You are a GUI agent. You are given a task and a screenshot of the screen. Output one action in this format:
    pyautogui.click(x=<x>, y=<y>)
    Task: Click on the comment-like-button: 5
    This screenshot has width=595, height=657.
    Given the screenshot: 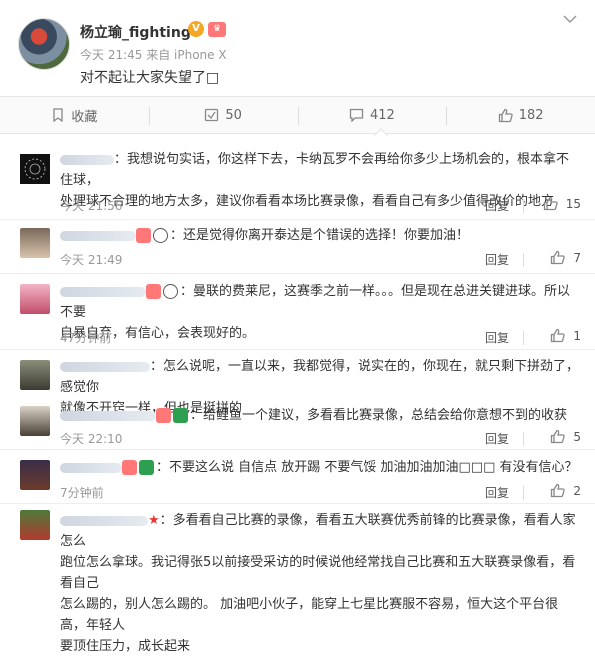 What is the action you would take?
    pyautogui.click(x=565, y=436)
    